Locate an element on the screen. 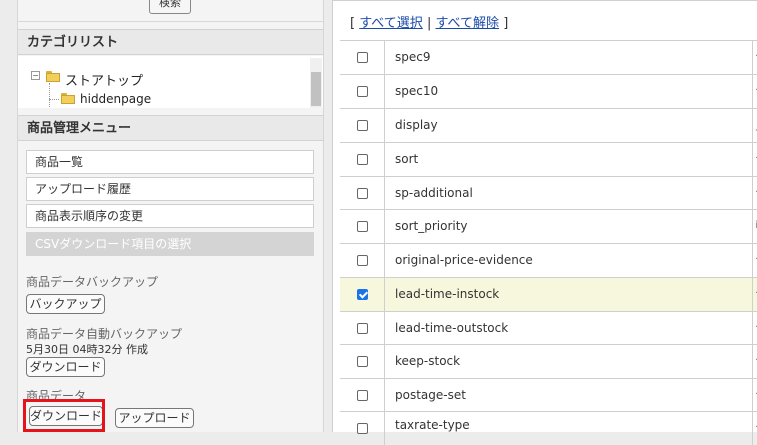 The width and height of the screenshot is (757, 445). field-name: spec9 is located at coordinates (569, 57).